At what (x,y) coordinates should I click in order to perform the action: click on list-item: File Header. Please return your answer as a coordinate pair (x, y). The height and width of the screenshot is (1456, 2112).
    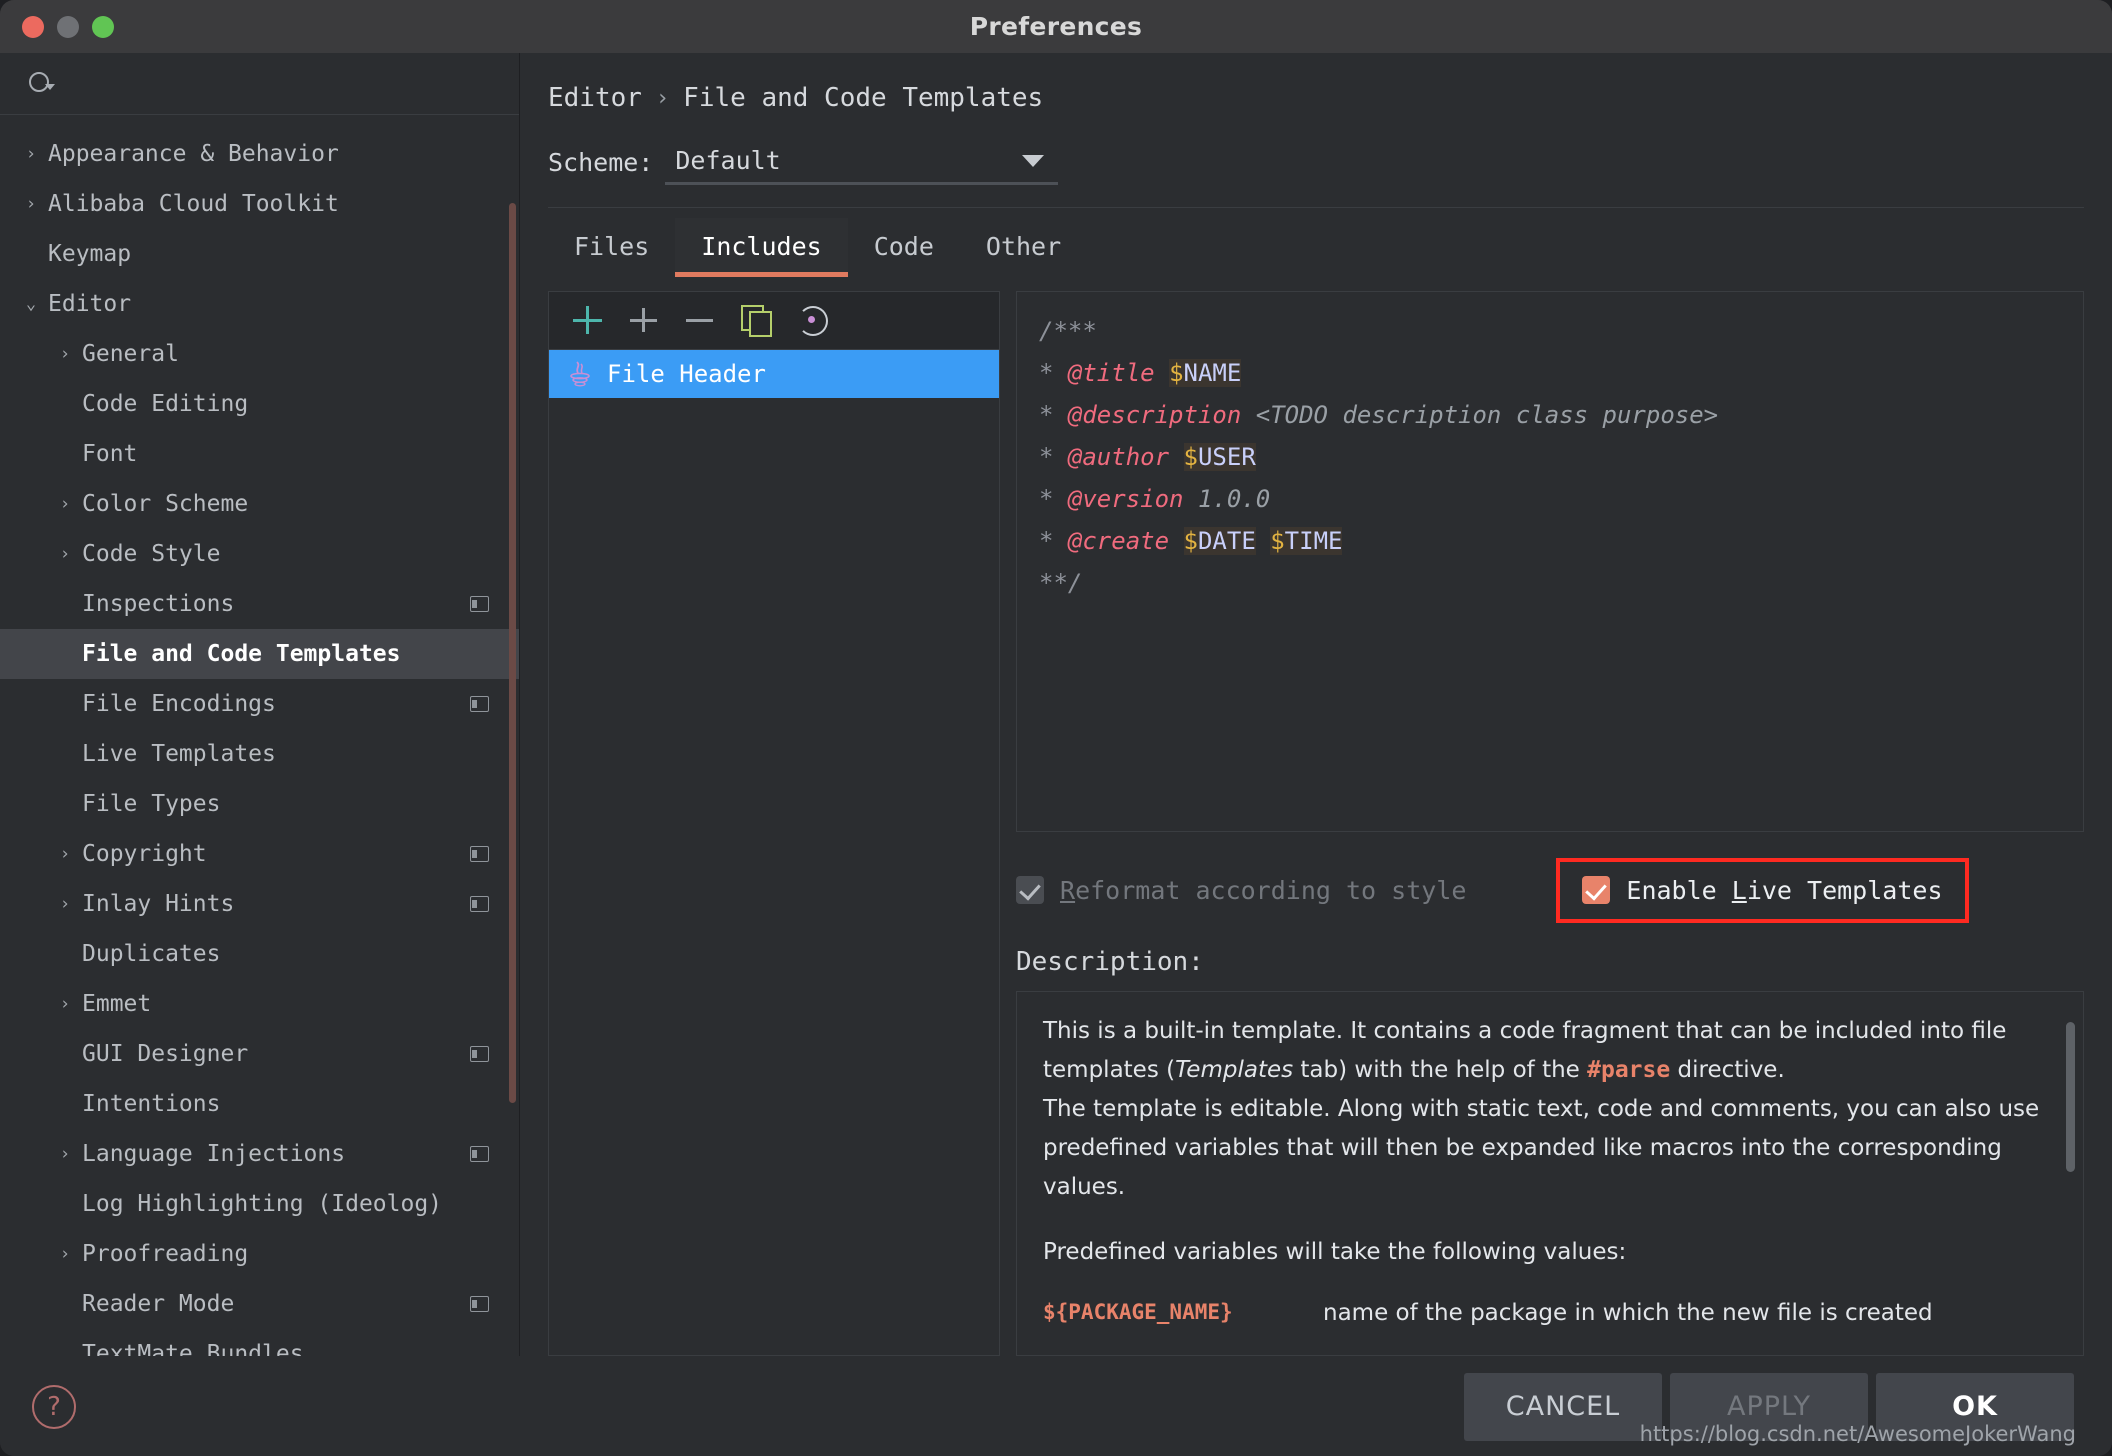
    Looking at the image, I should click on (774, 373).